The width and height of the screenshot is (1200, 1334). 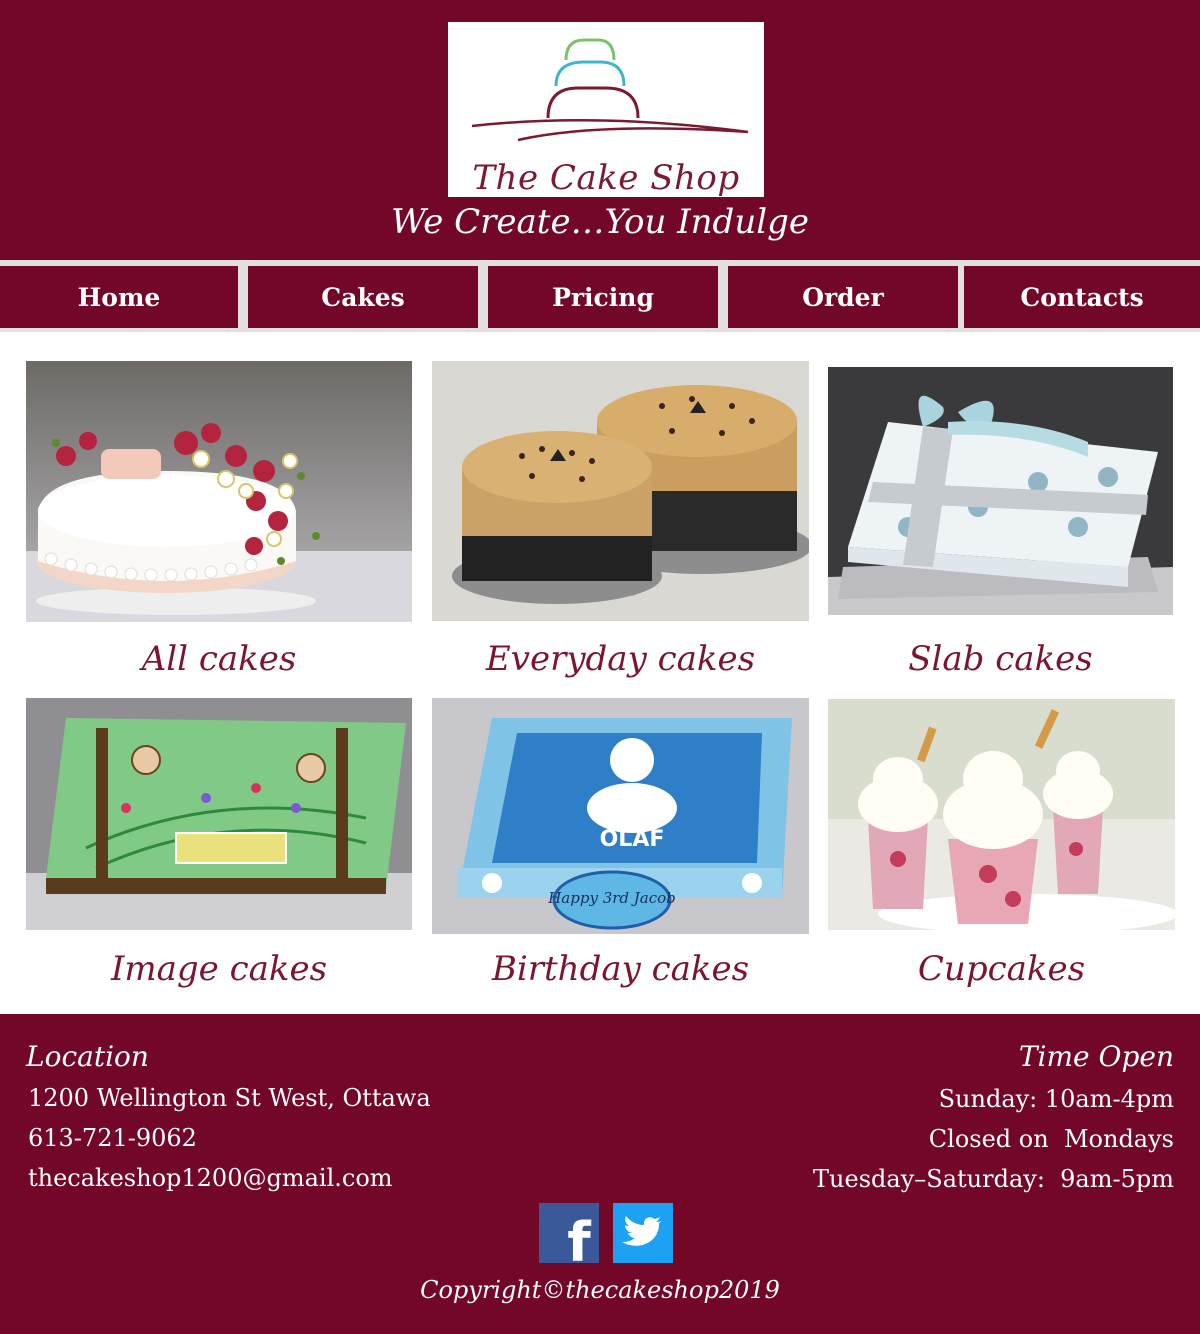 I want to click on hours-heading: Time Open, so click(x=1096, y=1056).